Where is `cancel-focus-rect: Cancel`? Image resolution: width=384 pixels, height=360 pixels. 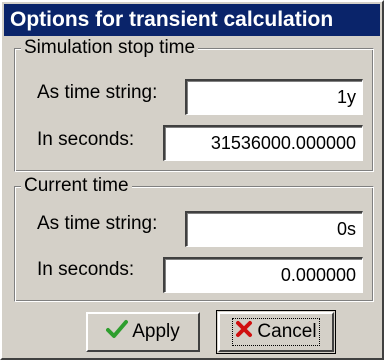
cancel-focus-rect: Cancel is located at coordinates (276, 332).